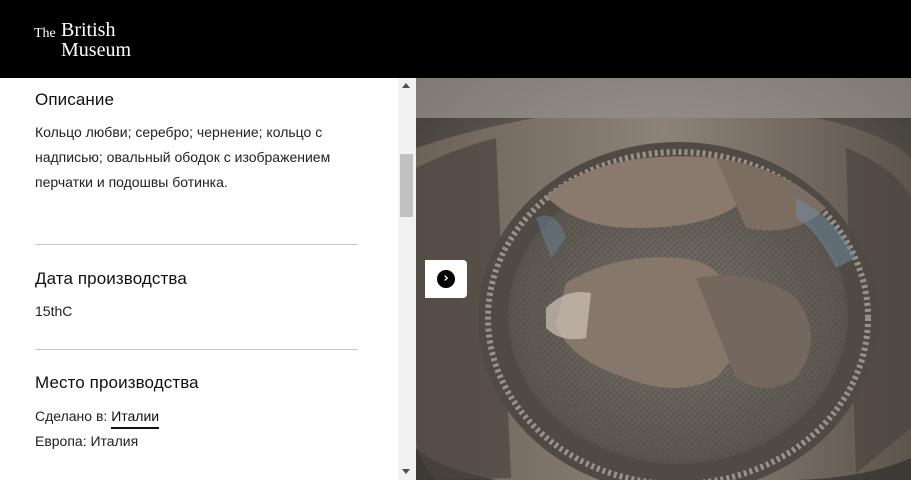 Image resolution: width=911 pixels, height=480 pixels. I want to click on production-date-title: Дата производства, so click(111, 278).